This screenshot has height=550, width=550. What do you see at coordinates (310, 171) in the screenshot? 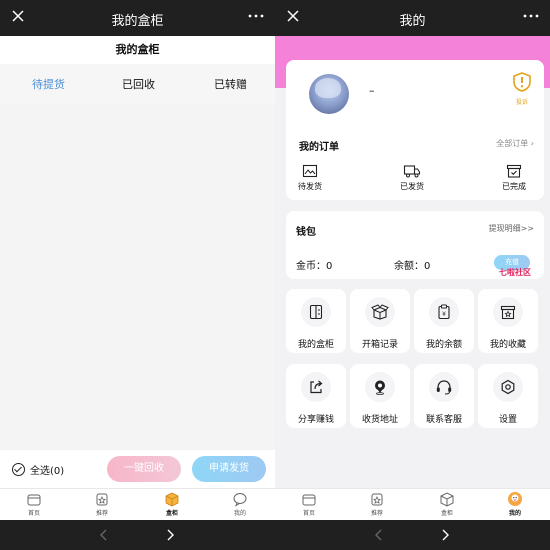
I see `photo-frame-icon` at bounding box center [310, 171].